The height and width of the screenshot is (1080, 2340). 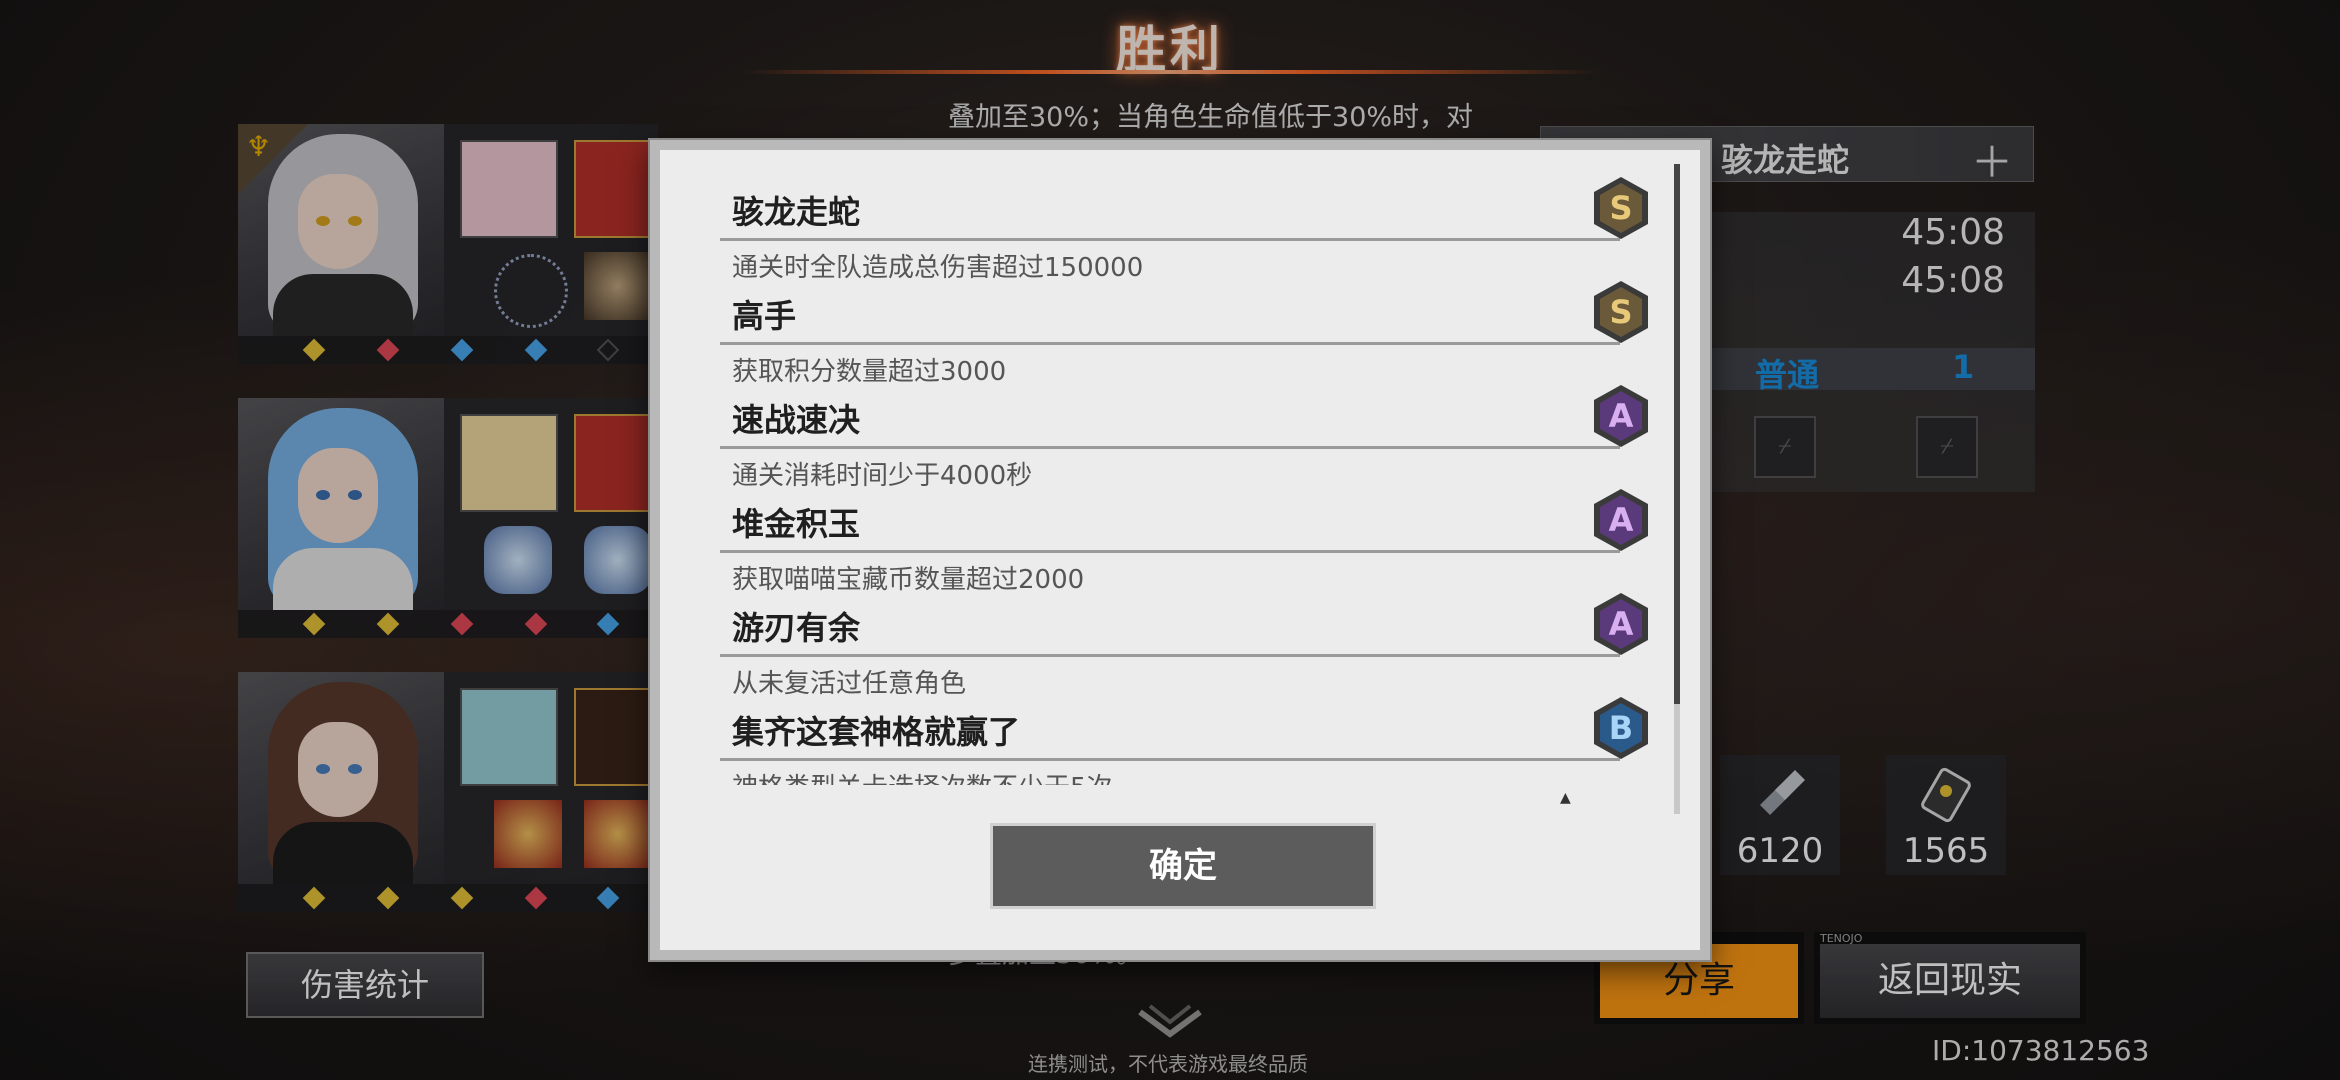 What do you see at coordinates (1565, 798) in the screenshot?
I see `scroll-more-icon: ▲` at bounding box center [1565, 798].